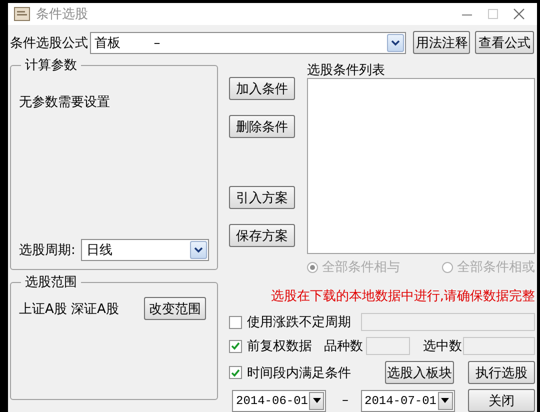 The height and width of the screenshot is (412, 540). I want to click on period-label: 选股周期:, so click(47, 250).